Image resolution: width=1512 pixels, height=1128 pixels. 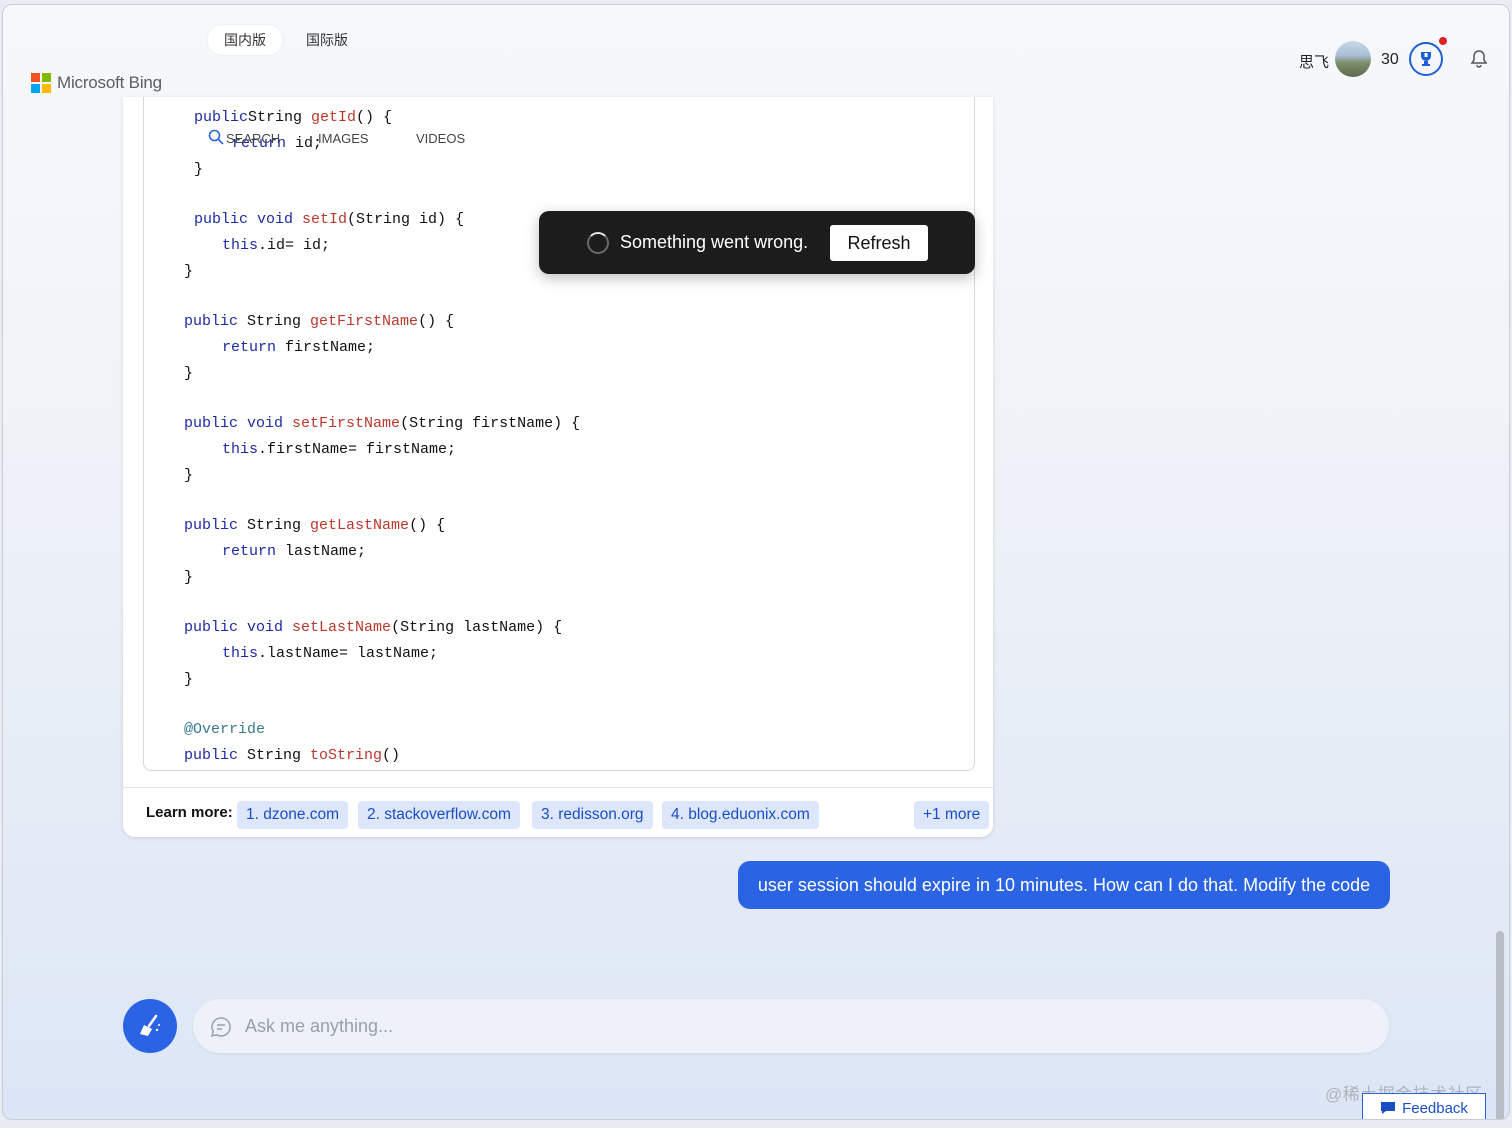 I want to click on refresh-button: Refresh, so click(x=879, y=243).